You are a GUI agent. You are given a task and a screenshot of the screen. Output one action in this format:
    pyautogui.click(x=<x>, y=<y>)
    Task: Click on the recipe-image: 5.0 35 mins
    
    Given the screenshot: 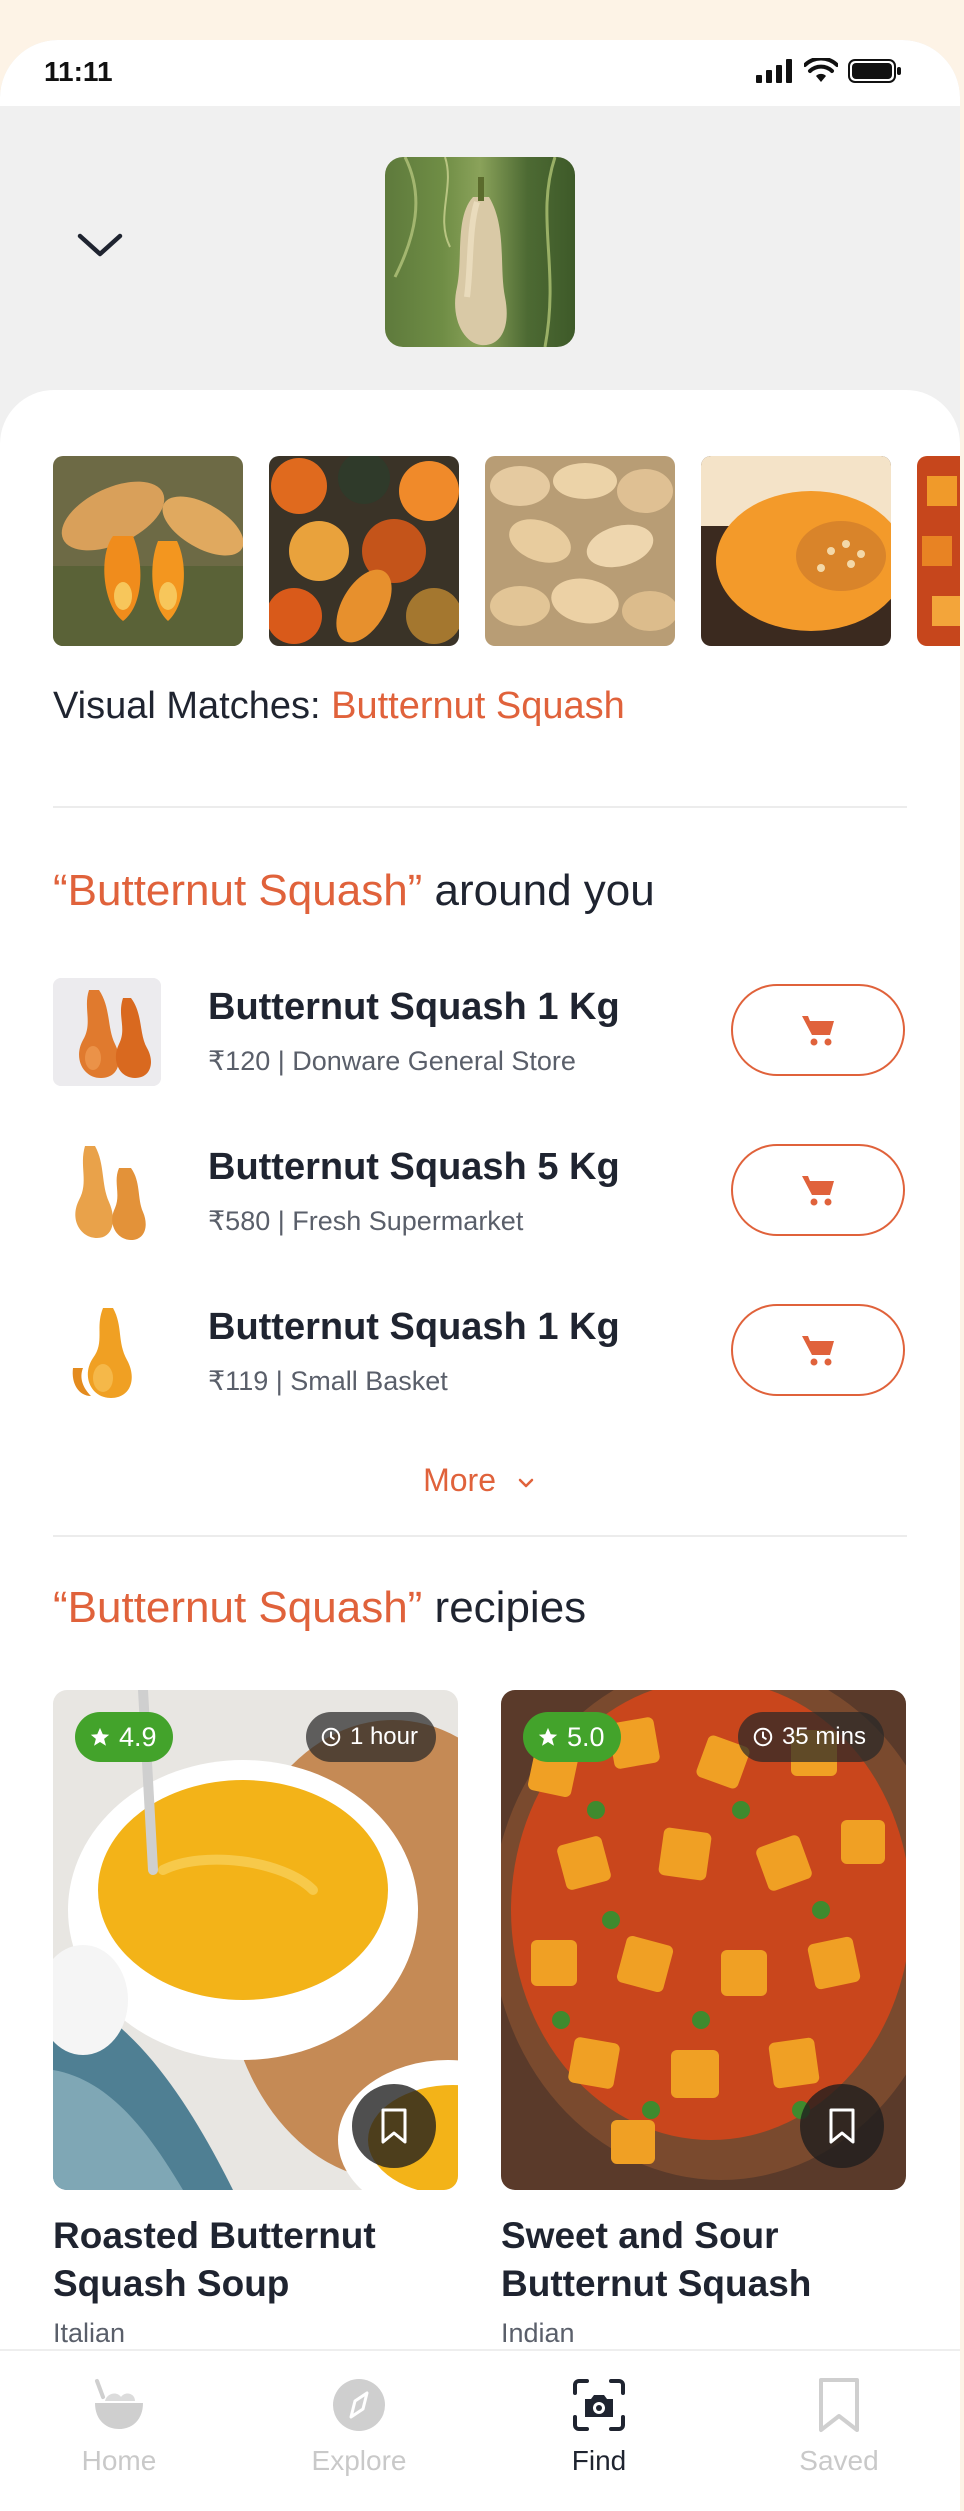 What is the action you would take?
    pyautogui.click(x=703, y=1940)
    